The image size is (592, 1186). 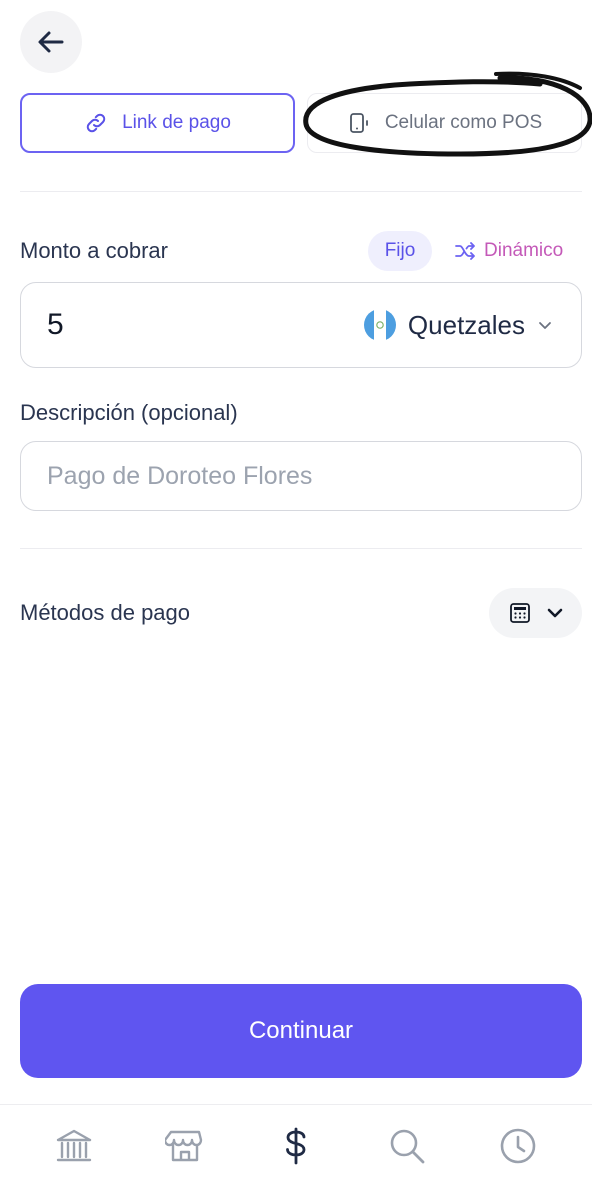 I want to click on bank-icon, so click(x=73, y=1145).